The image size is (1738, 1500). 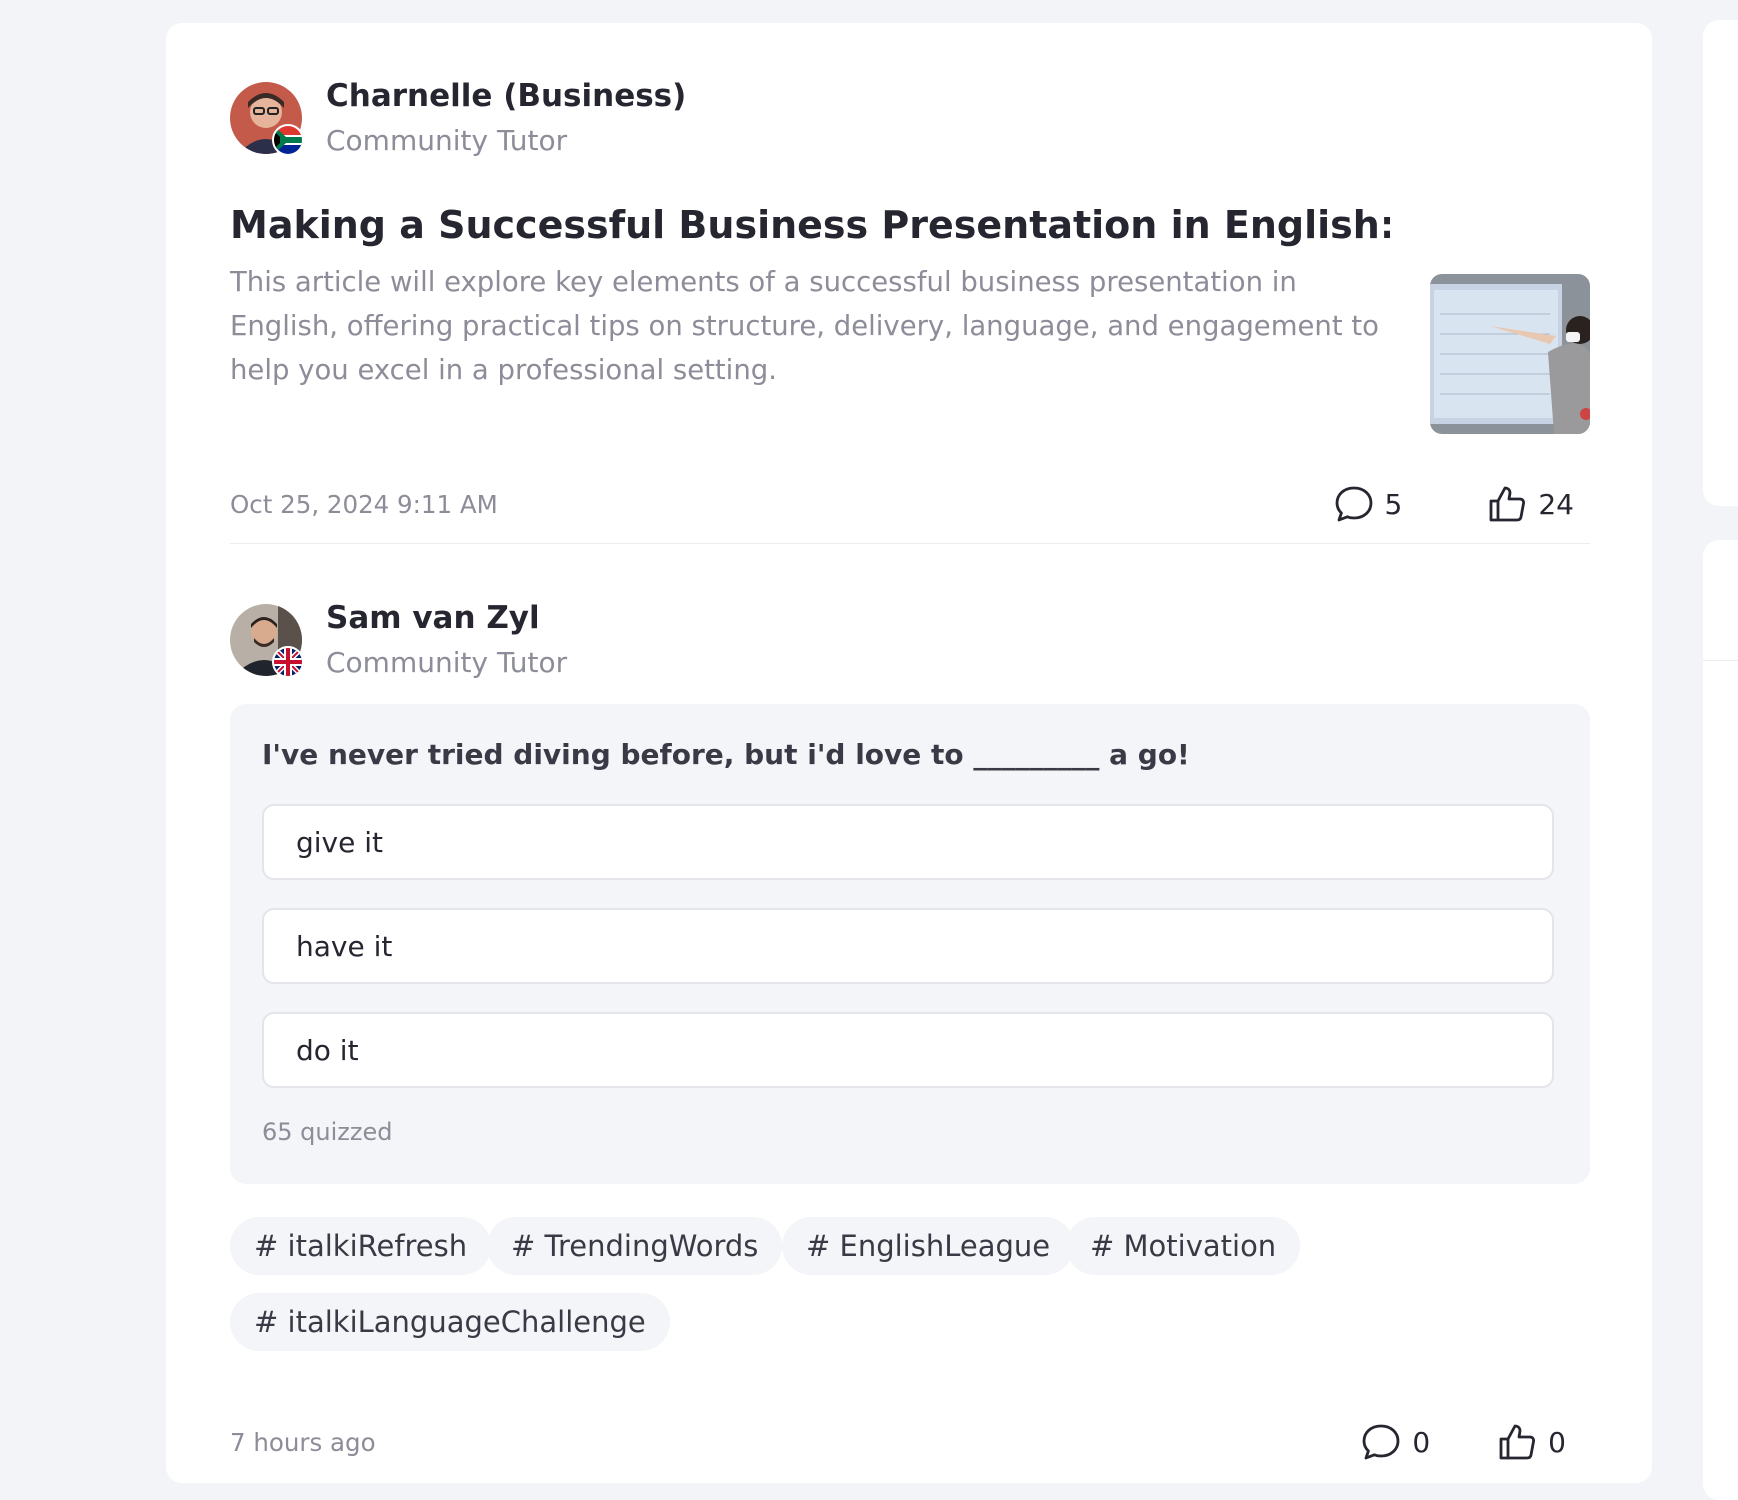 What do you see at coordinates (1510, 354) in the screenshot?
I see `article-thumbnail` at bounding box center [1510, 354].